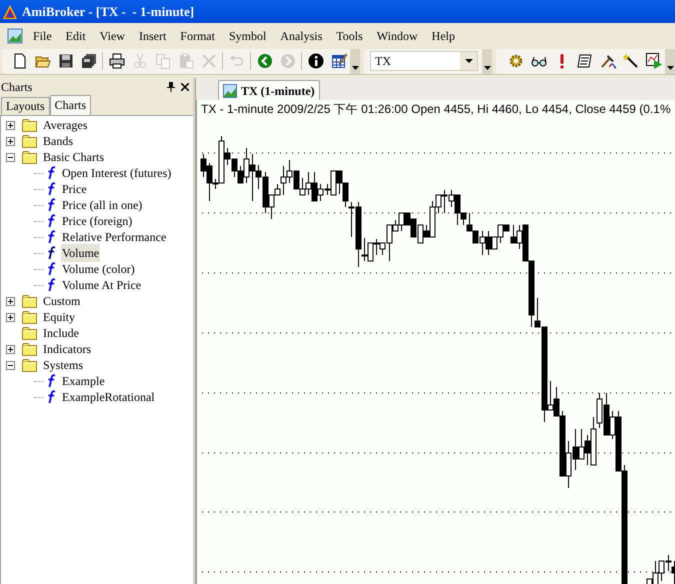  Describe the element at coordinates (316, 61) in the screenshot. I see `info-icon` at that location.